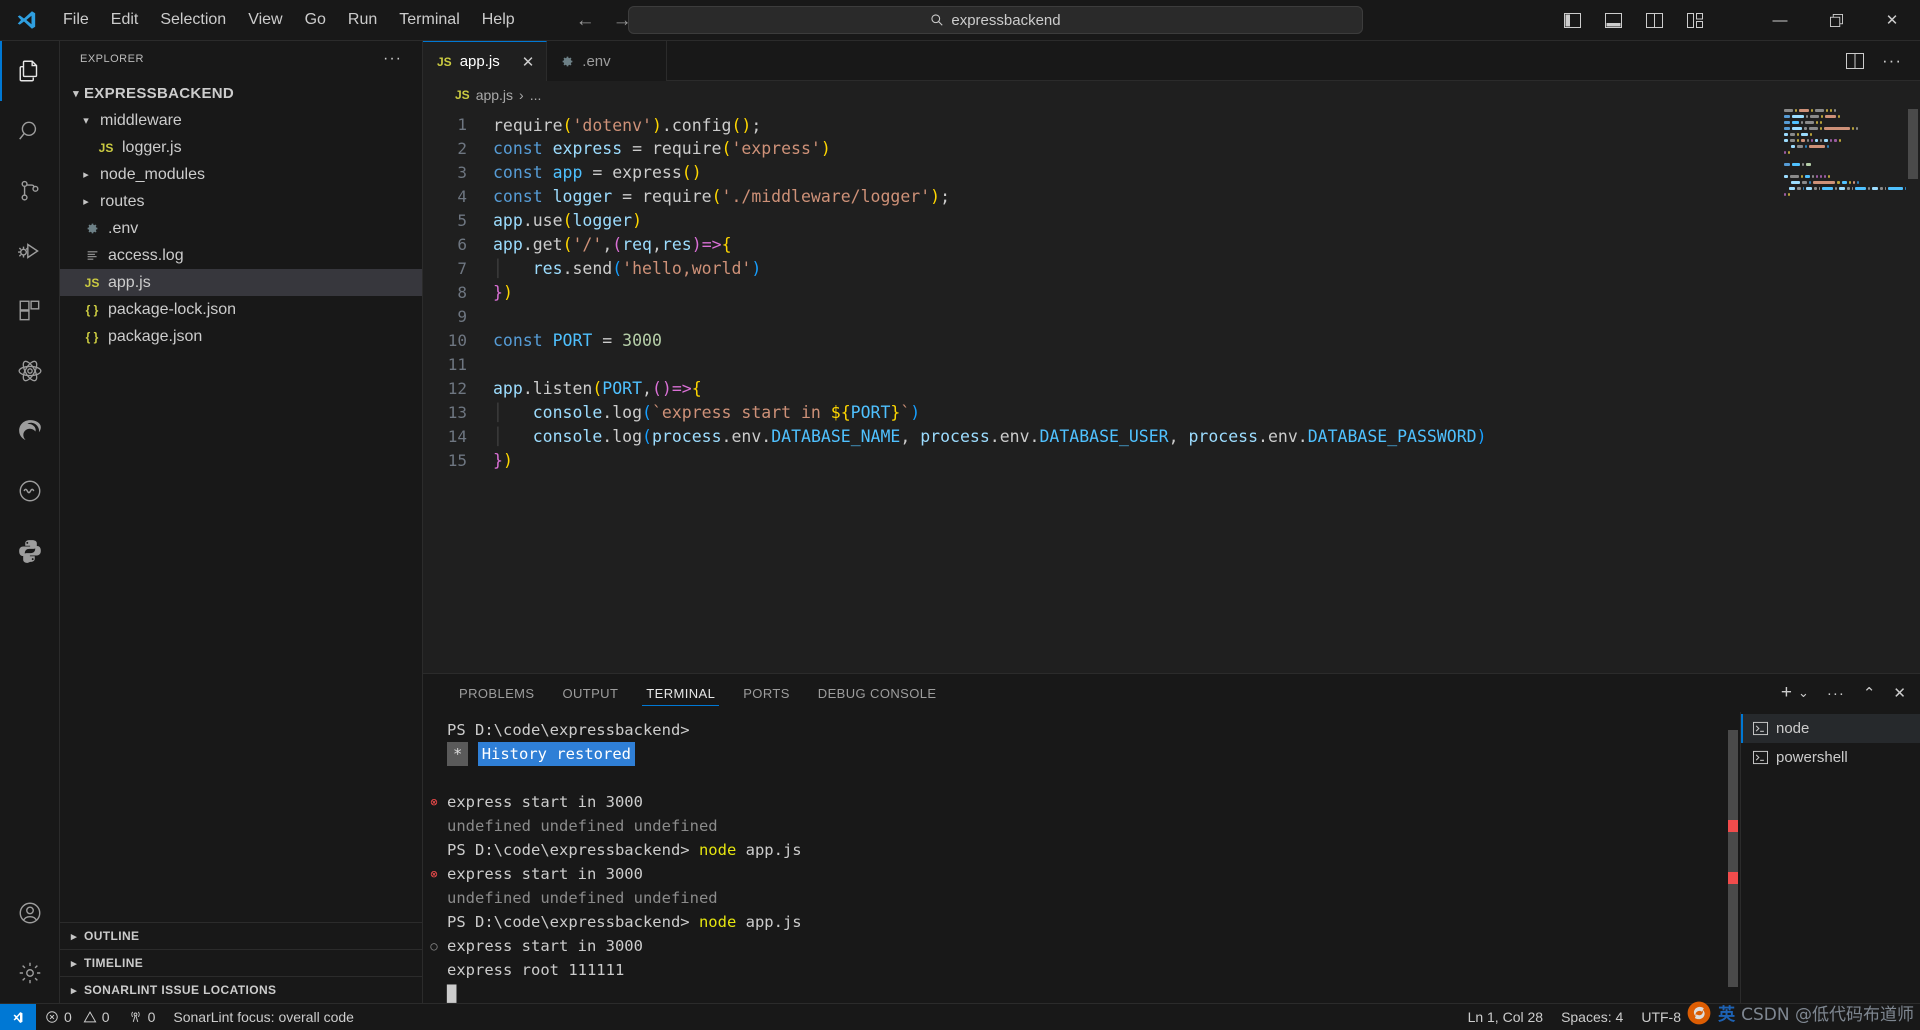 The height and width of the screenshot is (1030, 1920). What do you see at coordinates (1855, 60) in the screenshot?
I see `split-editor-icon` at bounding box center [1855, 60].